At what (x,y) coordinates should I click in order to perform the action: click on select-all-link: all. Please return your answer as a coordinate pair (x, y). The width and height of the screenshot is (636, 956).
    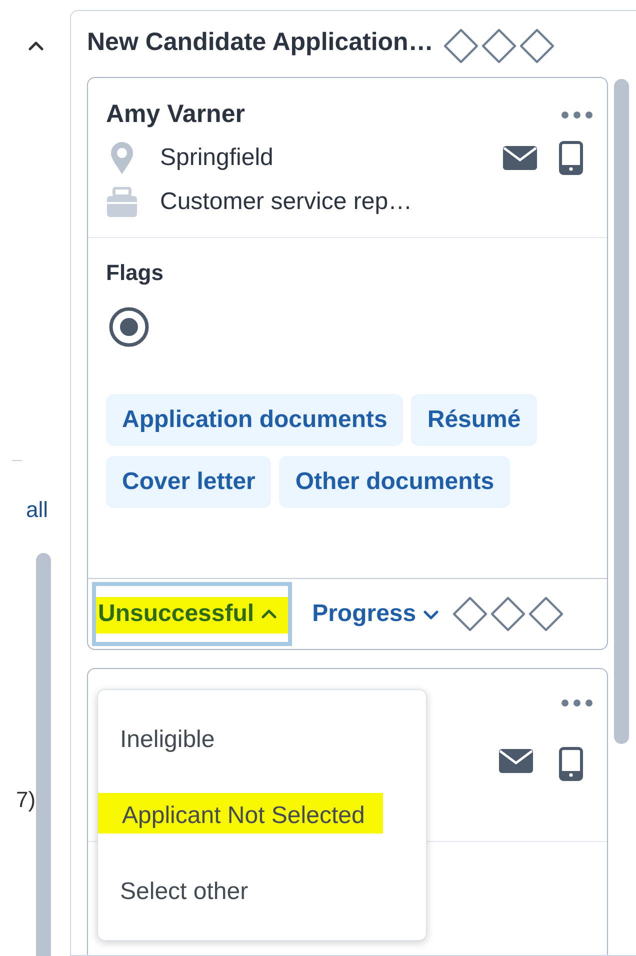
    Looking at the image, I should click on (37, 510).